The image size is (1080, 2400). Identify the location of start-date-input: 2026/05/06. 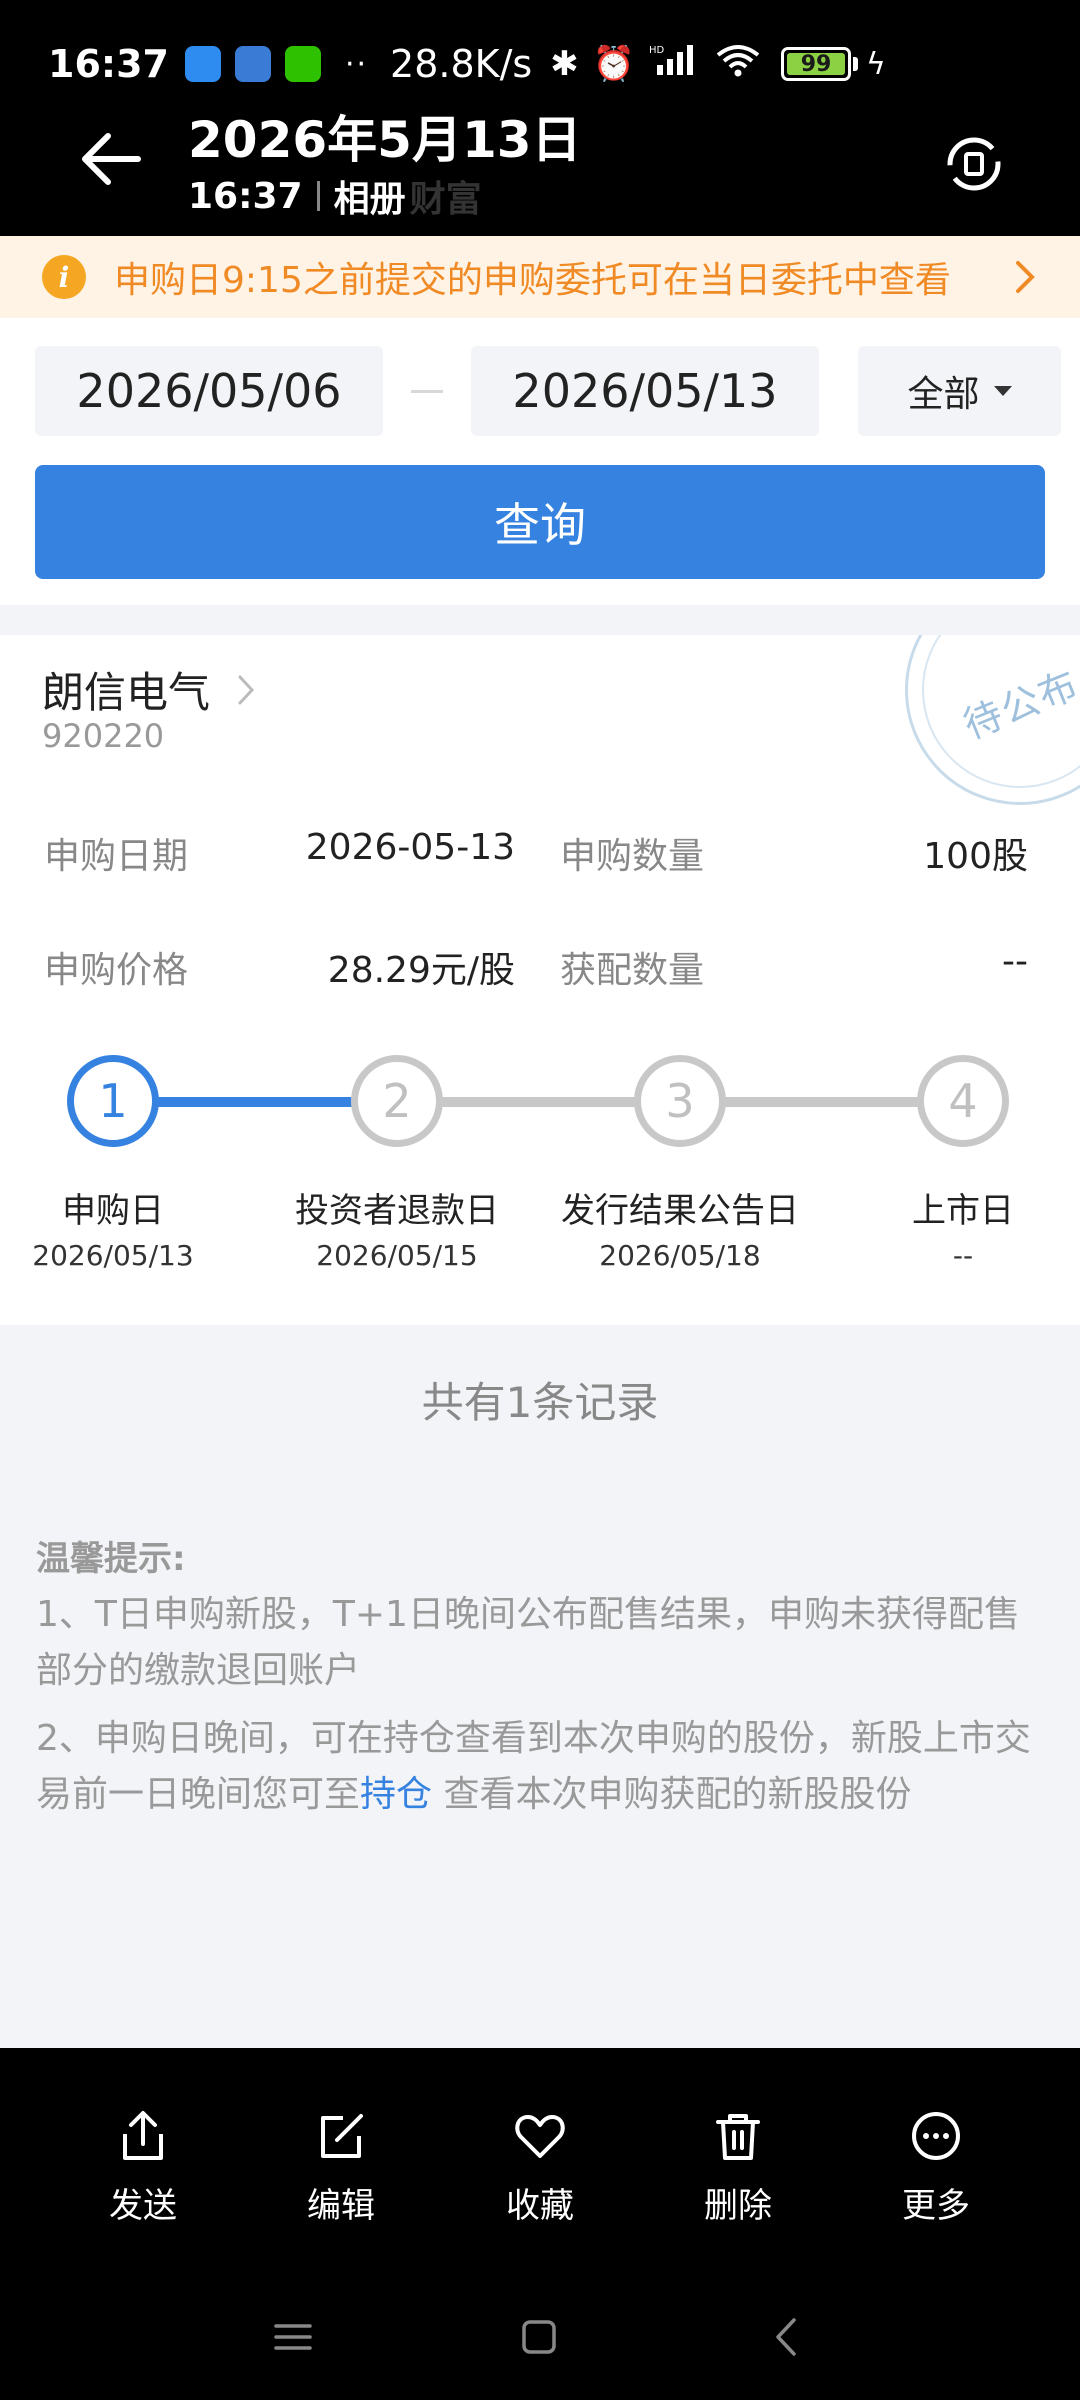
(209, 391).